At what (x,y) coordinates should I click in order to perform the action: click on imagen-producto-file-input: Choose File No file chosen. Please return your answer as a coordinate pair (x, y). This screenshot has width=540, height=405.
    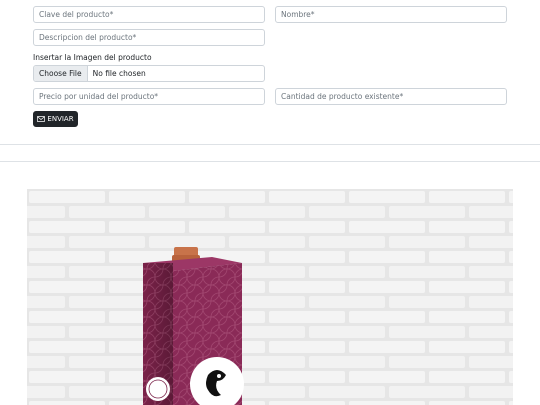
    Looking at the image, I should click on (149, 73).